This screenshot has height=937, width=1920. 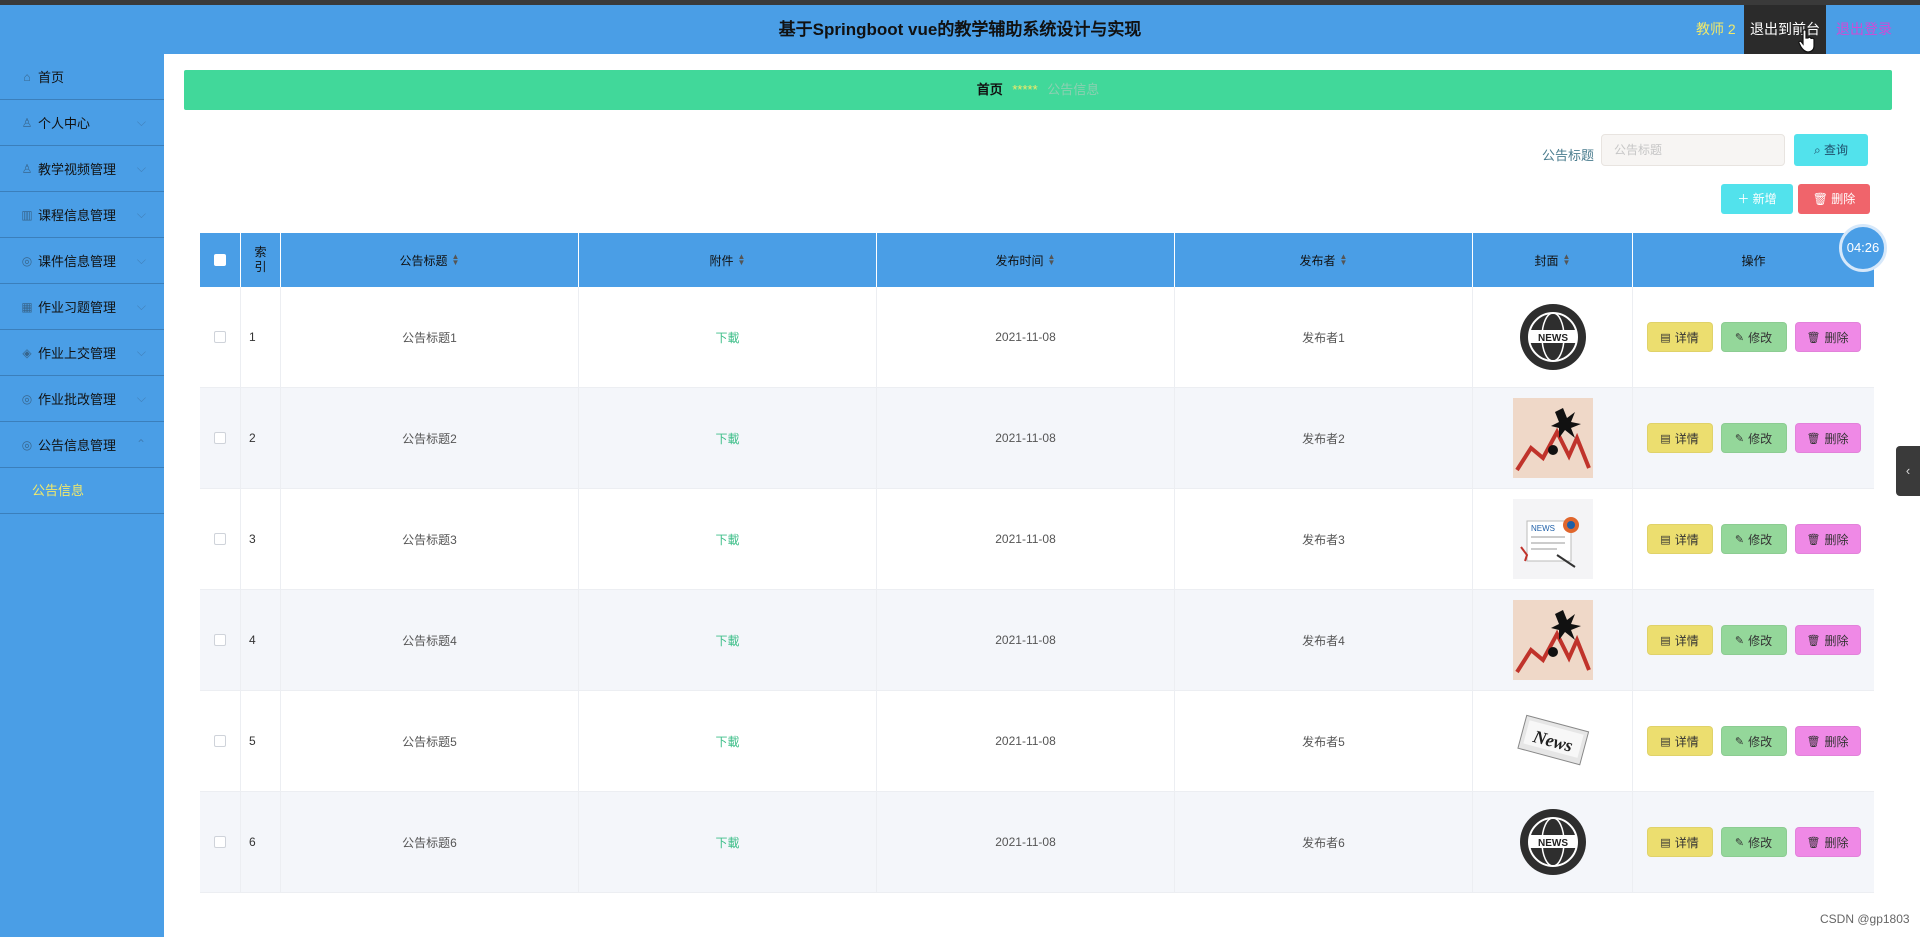 I want to click on add-button: ＋ 新增, so click(x=1757, y=199).